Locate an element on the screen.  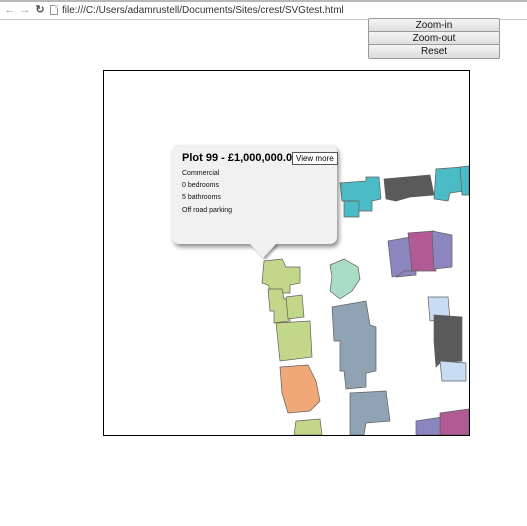
plot-type: Commercial is located at coordinates (201, 173).